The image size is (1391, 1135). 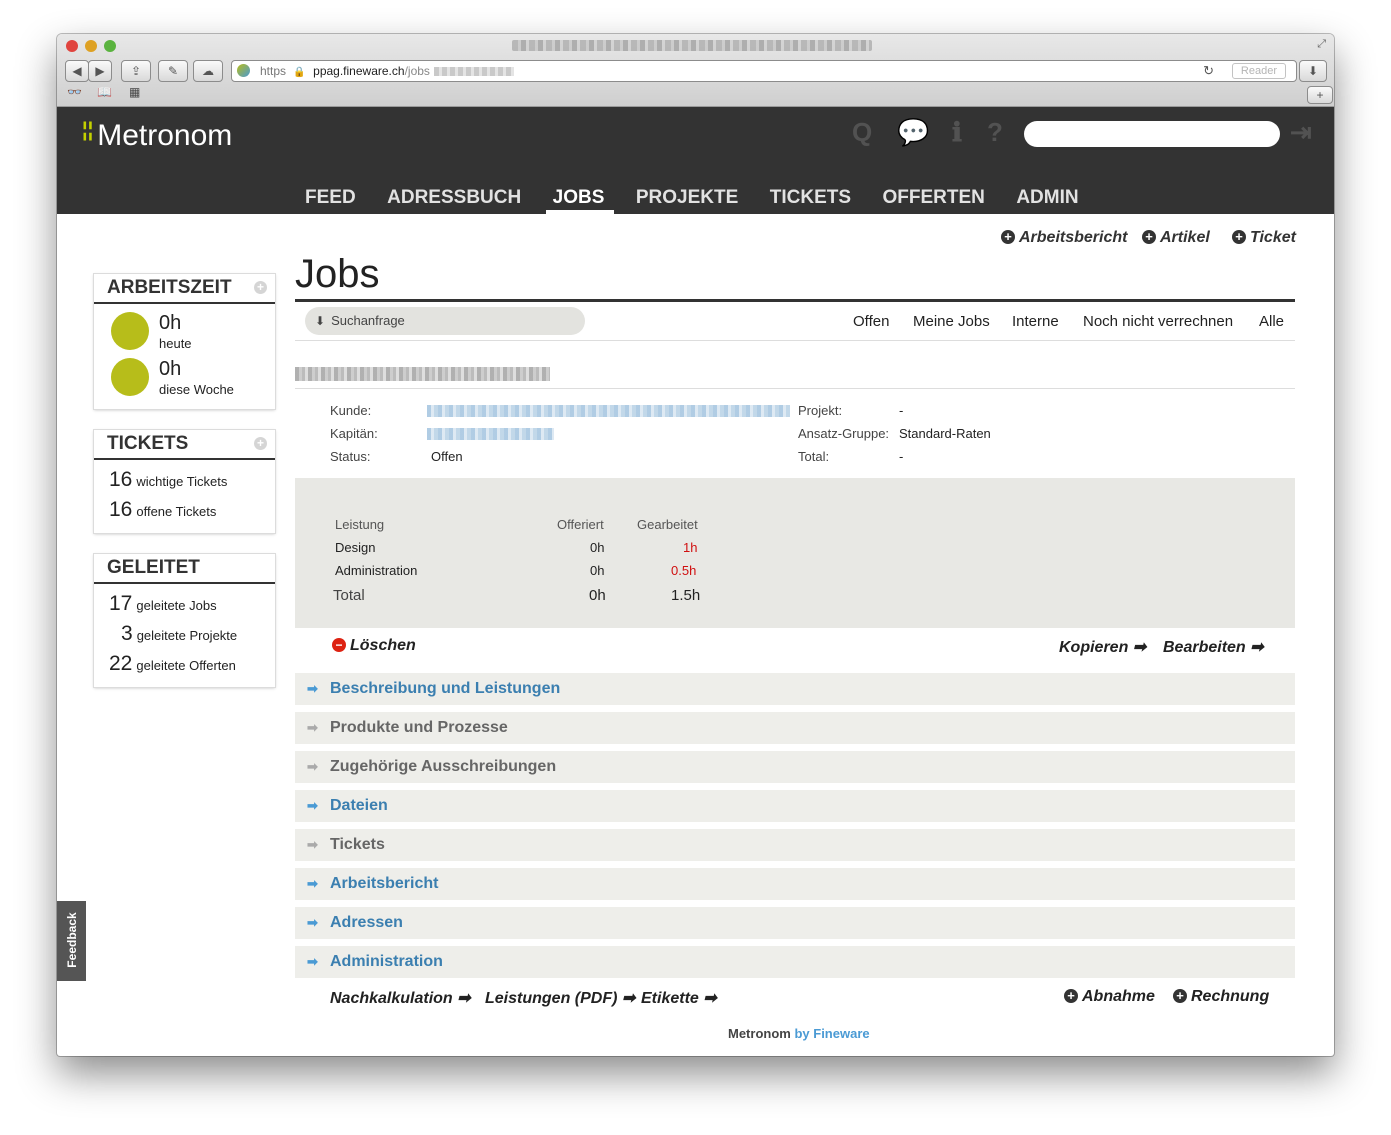 What do you see at coordinates (692, 45) in the screenshot?
I see `window-title` at bounding box center [692, 45].